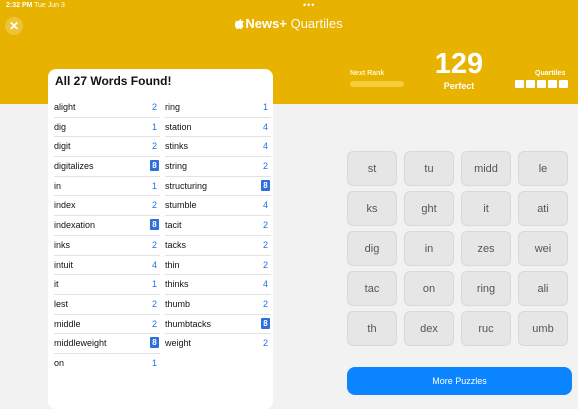 The width and height of the screenshot is (578, 409). What do you see at coordinates (429, 328) in the screenshot?
I see `letter-tile: dex` at bounding box center [429, 328].